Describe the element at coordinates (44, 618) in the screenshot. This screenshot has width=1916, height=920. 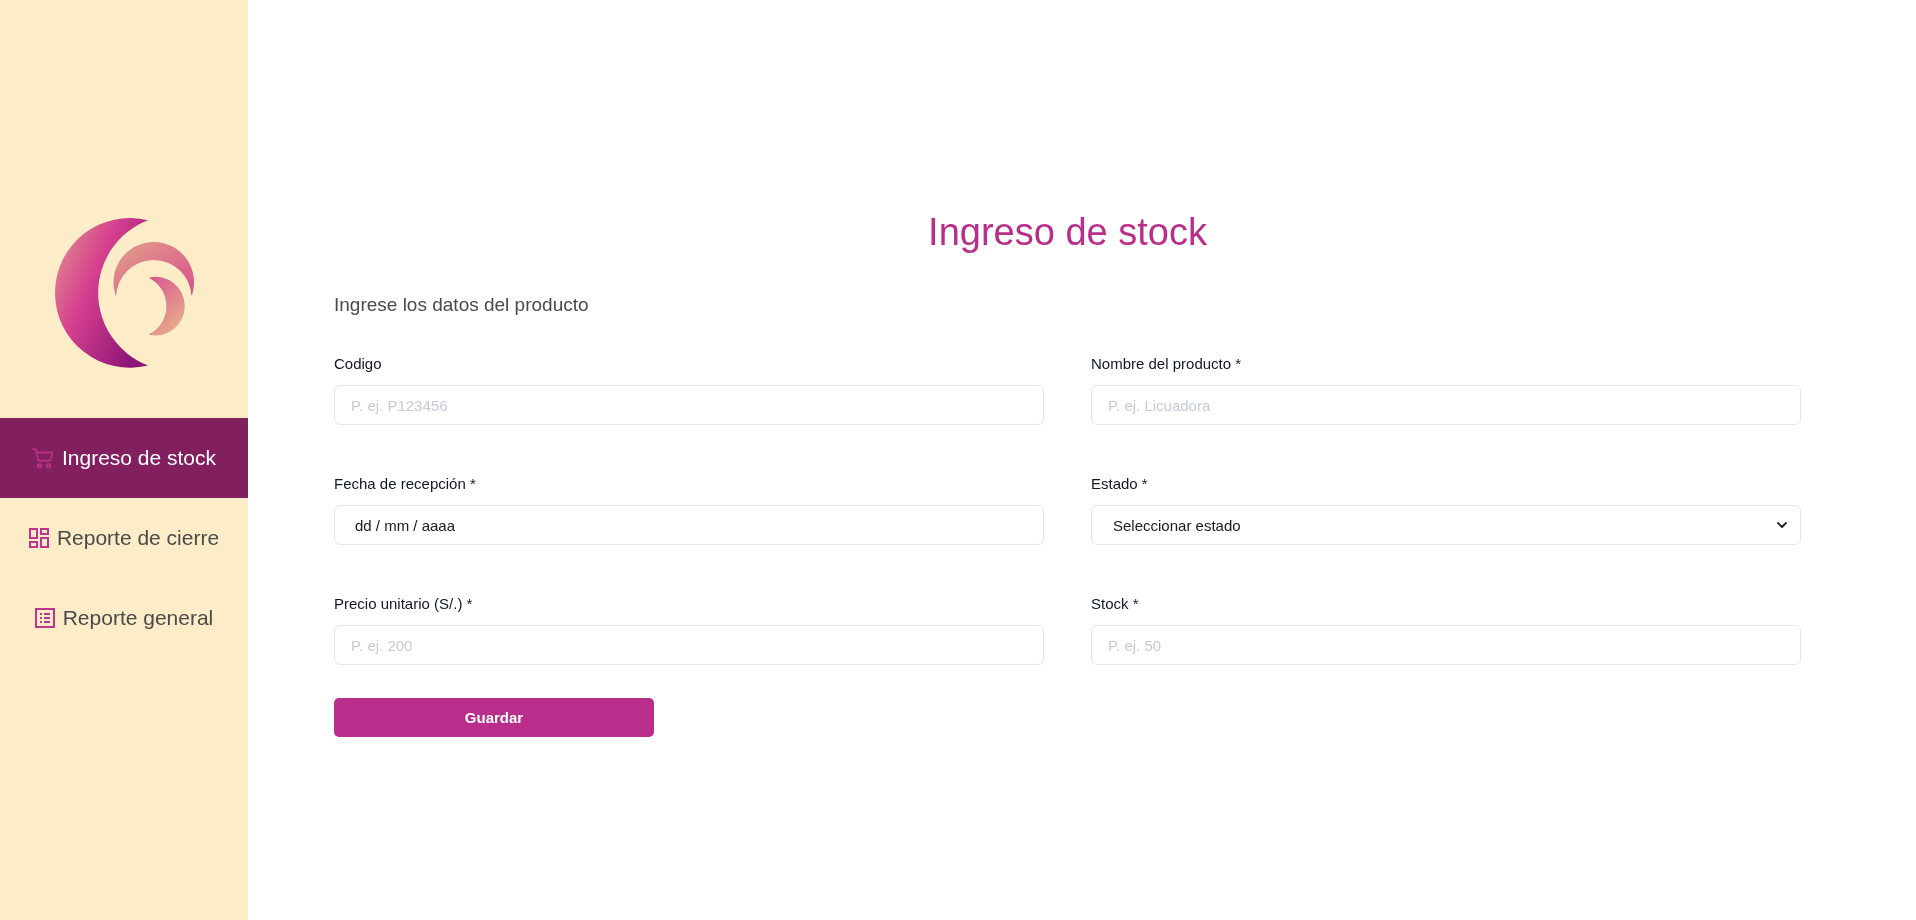
I see `list-icon` at that location.